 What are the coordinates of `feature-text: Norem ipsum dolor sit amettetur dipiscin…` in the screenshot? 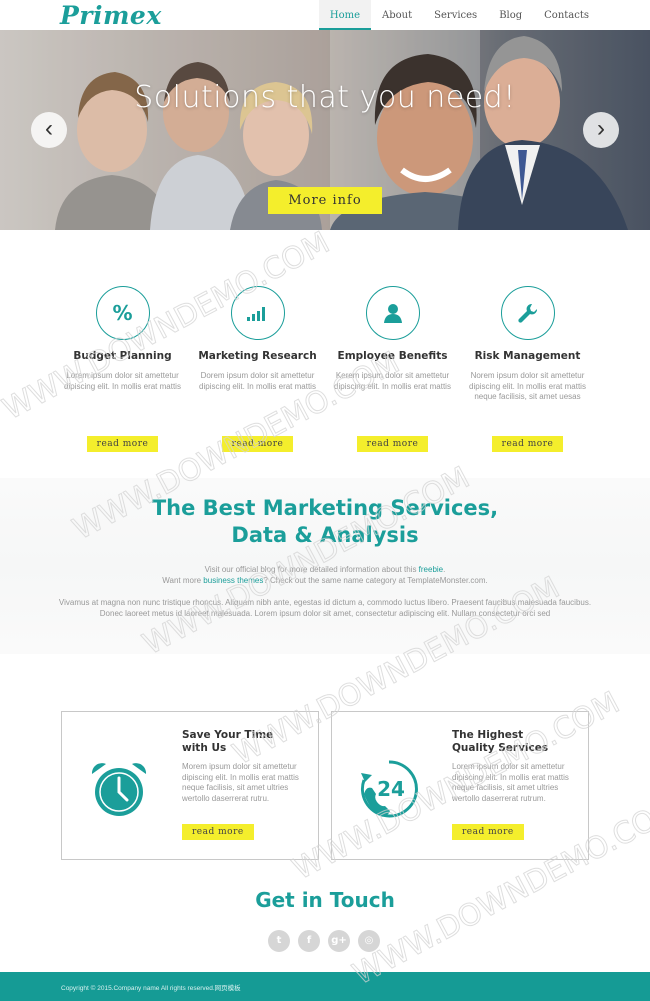 It's located at (527, 386).